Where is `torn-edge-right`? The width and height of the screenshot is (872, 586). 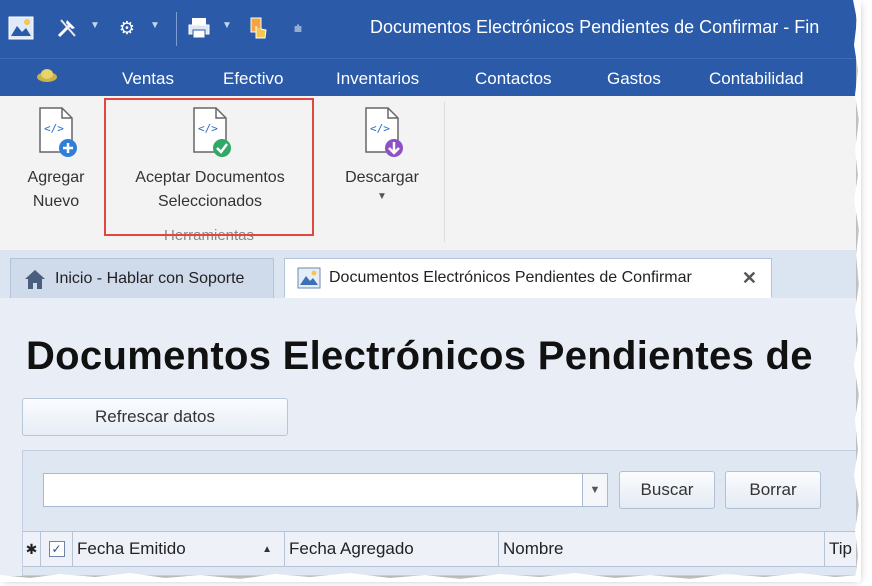 torn-edge-right is located at coordinates (857, 290).